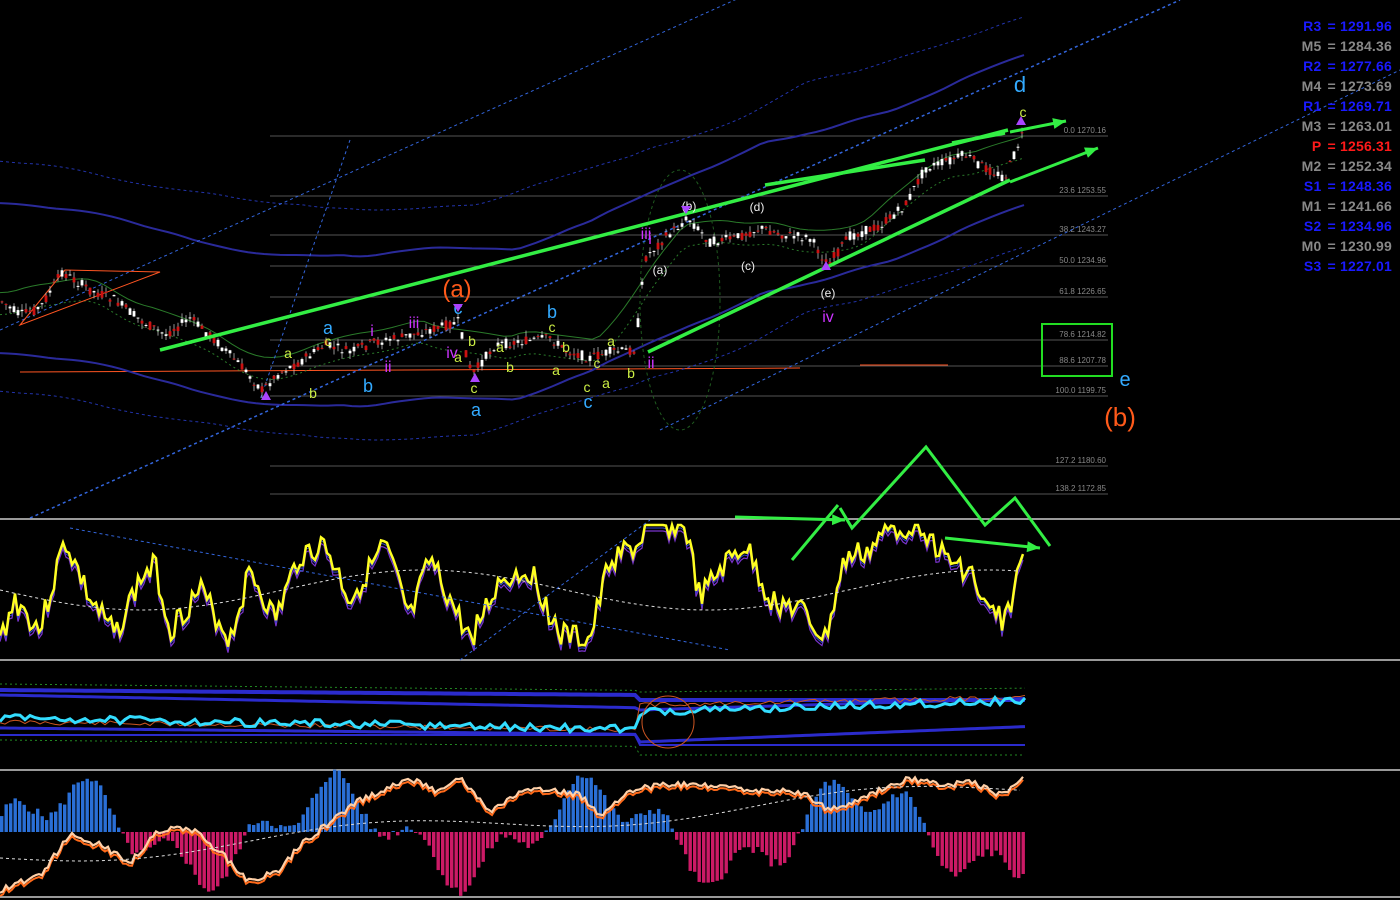 The image size is (1400, 900). Describe the element at coordinates (1312, 226) in the screenshot. I see `pivot-label: S2` at that location.